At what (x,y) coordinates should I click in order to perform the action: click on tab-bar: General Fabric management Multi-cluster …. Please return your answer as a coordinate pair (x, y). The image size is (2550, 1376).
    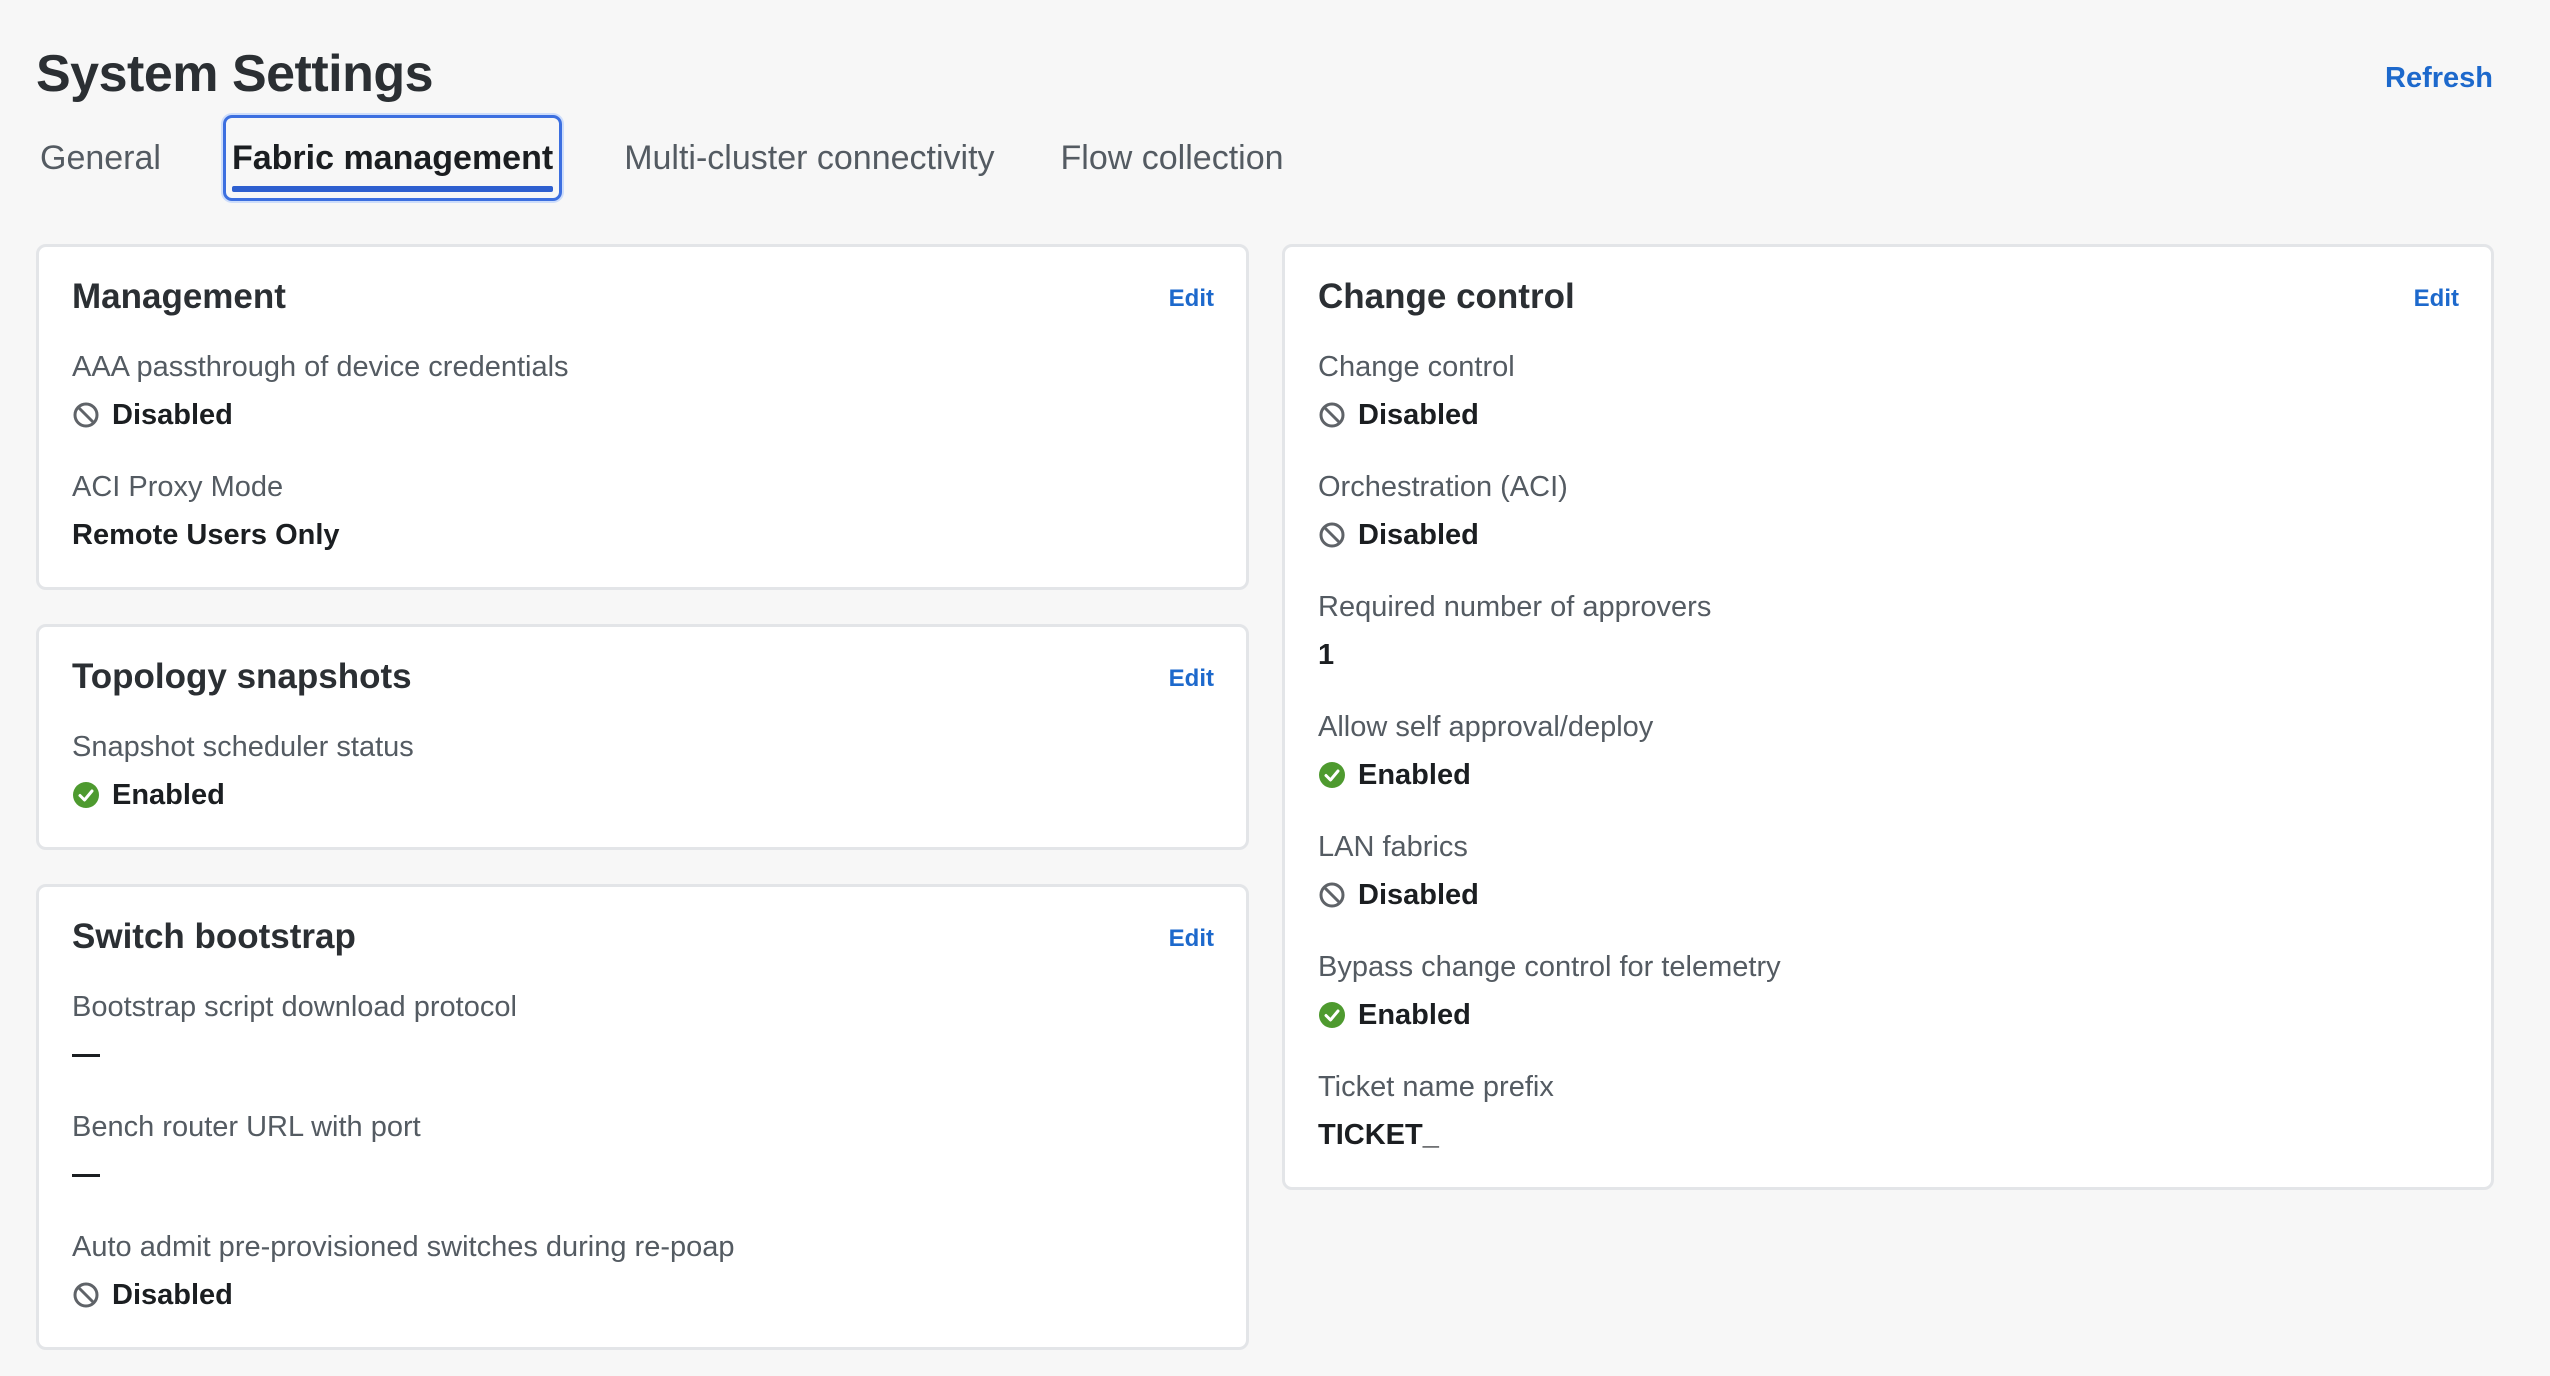
    Looking at the image, I should click on (691, 158).